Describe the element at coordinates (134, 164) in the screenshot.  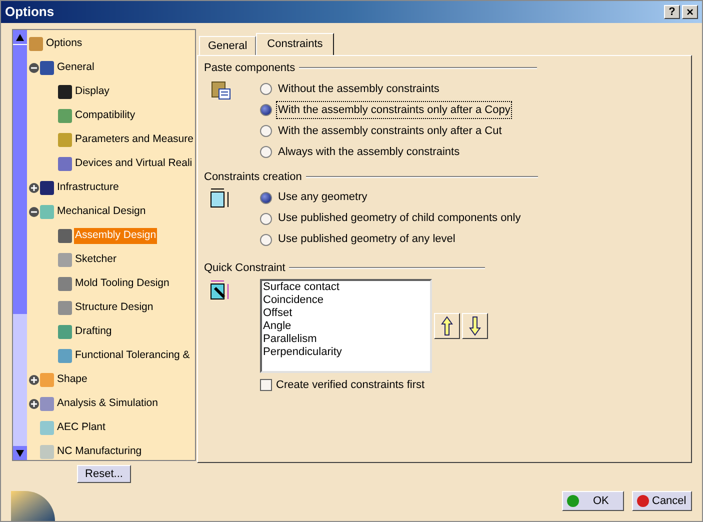
I see `tree-item: Devices and Virtual Reali` at that location.